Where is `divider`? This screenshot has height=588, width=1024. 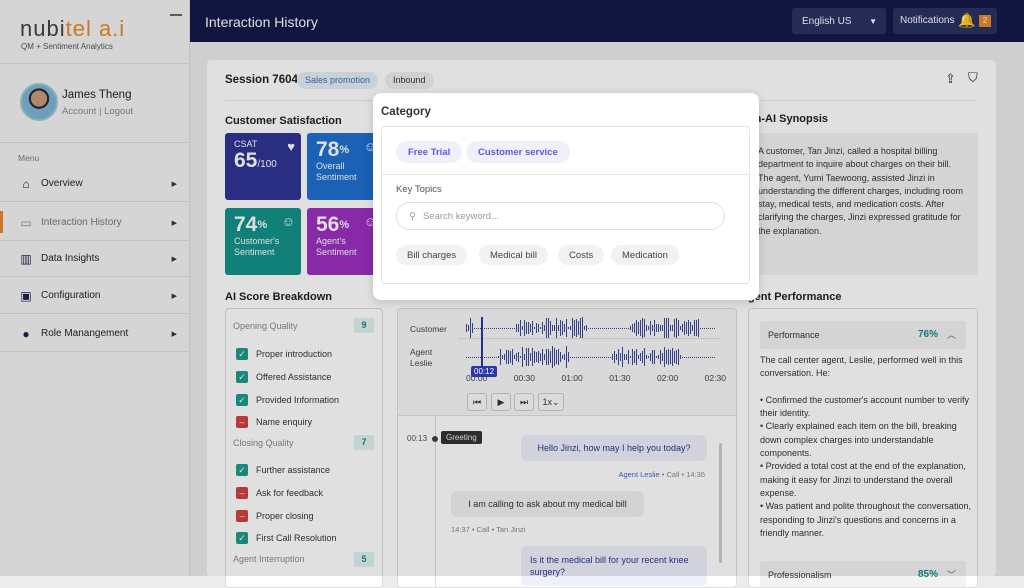
divider is located at coordinates (565, 174).